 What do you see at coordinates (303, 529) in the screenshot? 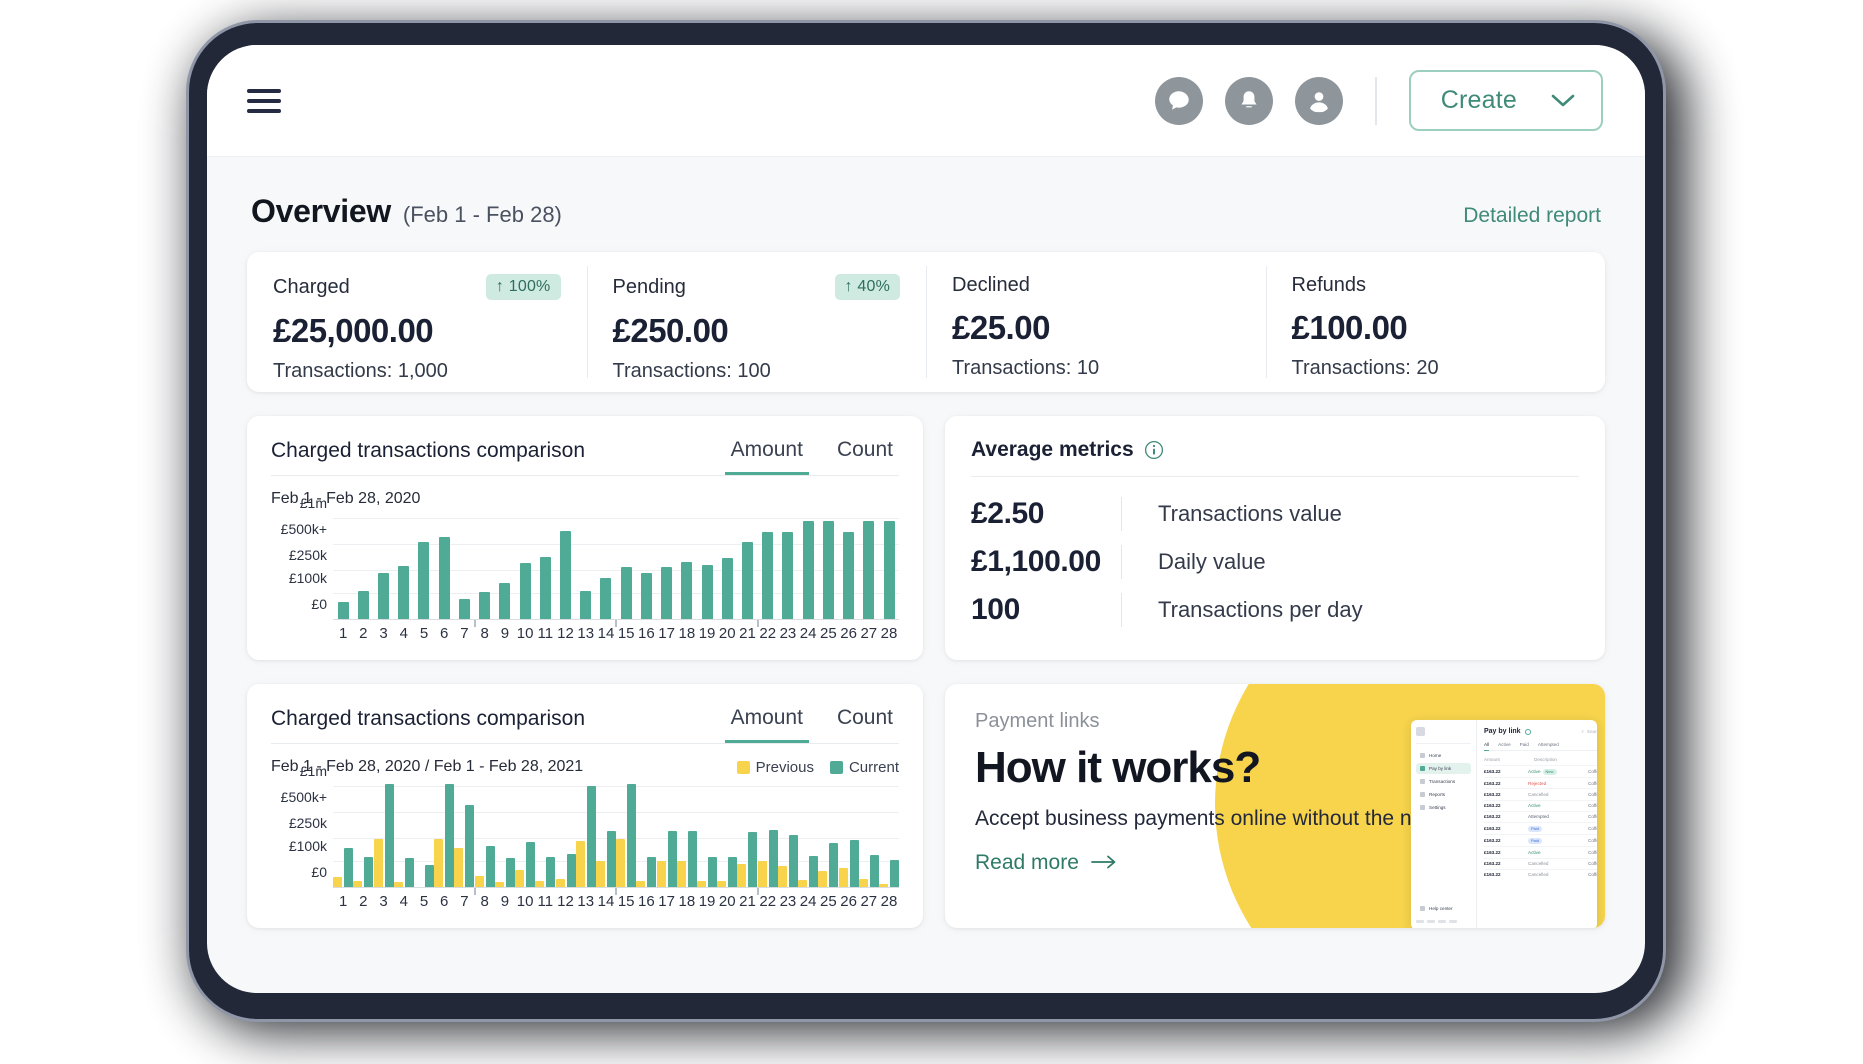
I see `y-axis-tick: £500k+` at bounding box center [303, 529].